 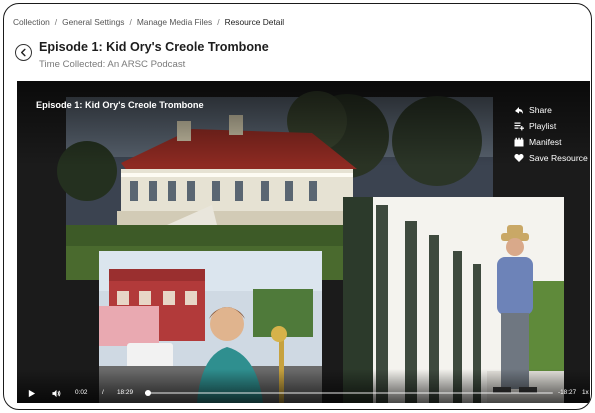 I want to click on share-label: Share, so click(x=540, y=110).